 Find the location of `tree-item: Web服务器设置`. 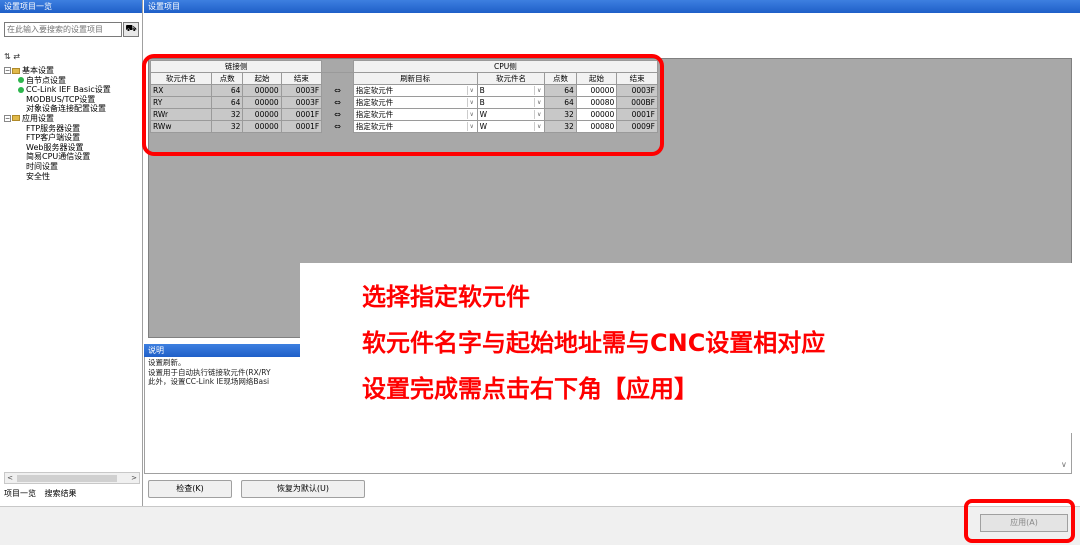

tree-item: Web服务器设置 is located at coordinates (72, 148).